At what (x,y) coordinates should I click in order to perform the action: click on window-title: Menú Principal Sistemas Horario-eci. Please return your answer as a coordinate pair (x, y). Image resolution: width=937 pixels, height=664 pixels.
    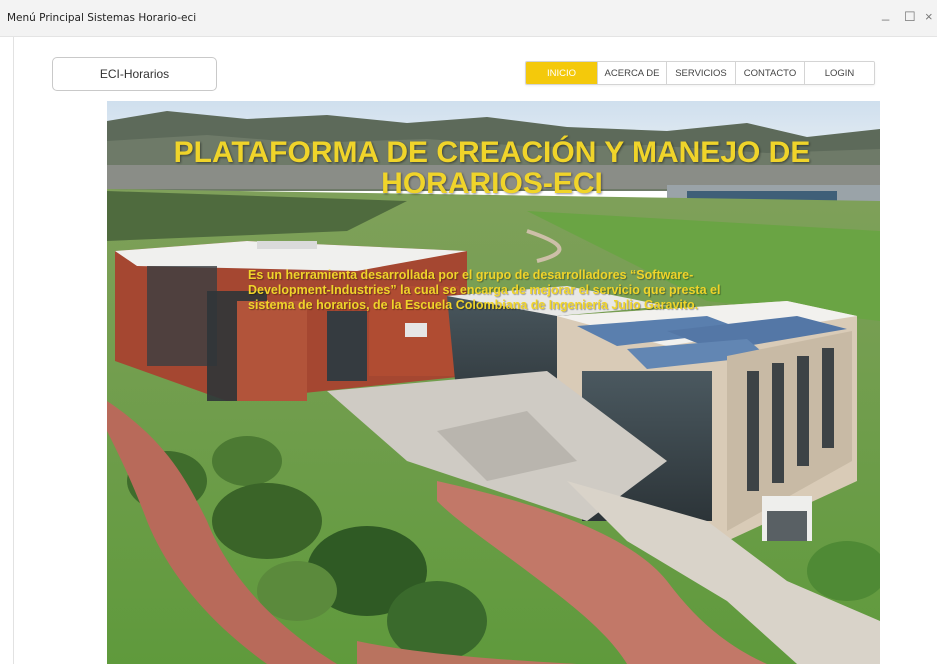
    Looking at the image, I should click on (102, 18).